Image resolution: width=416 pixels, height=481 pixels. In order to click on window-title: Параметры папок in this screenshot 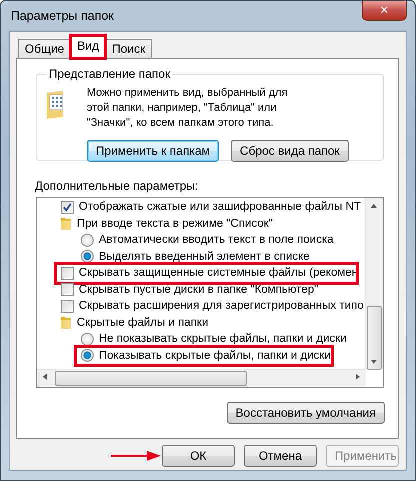, I will do `click(63, 16)`.